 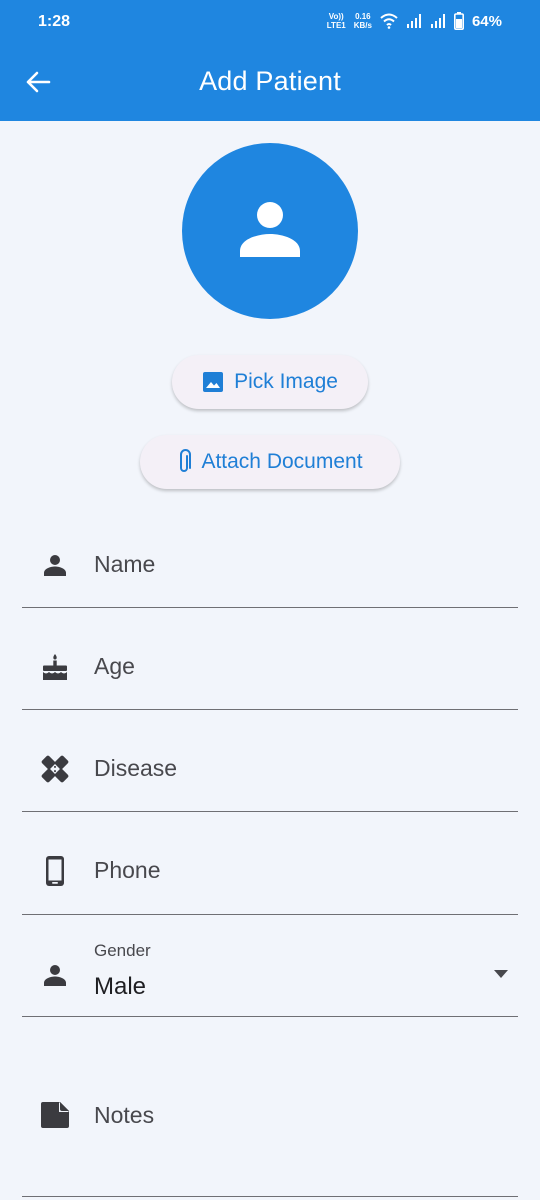 What do you see at coordinates (270, 564) in the screenshot?
I see `name-field: Name` at bounding box center [270, 564].